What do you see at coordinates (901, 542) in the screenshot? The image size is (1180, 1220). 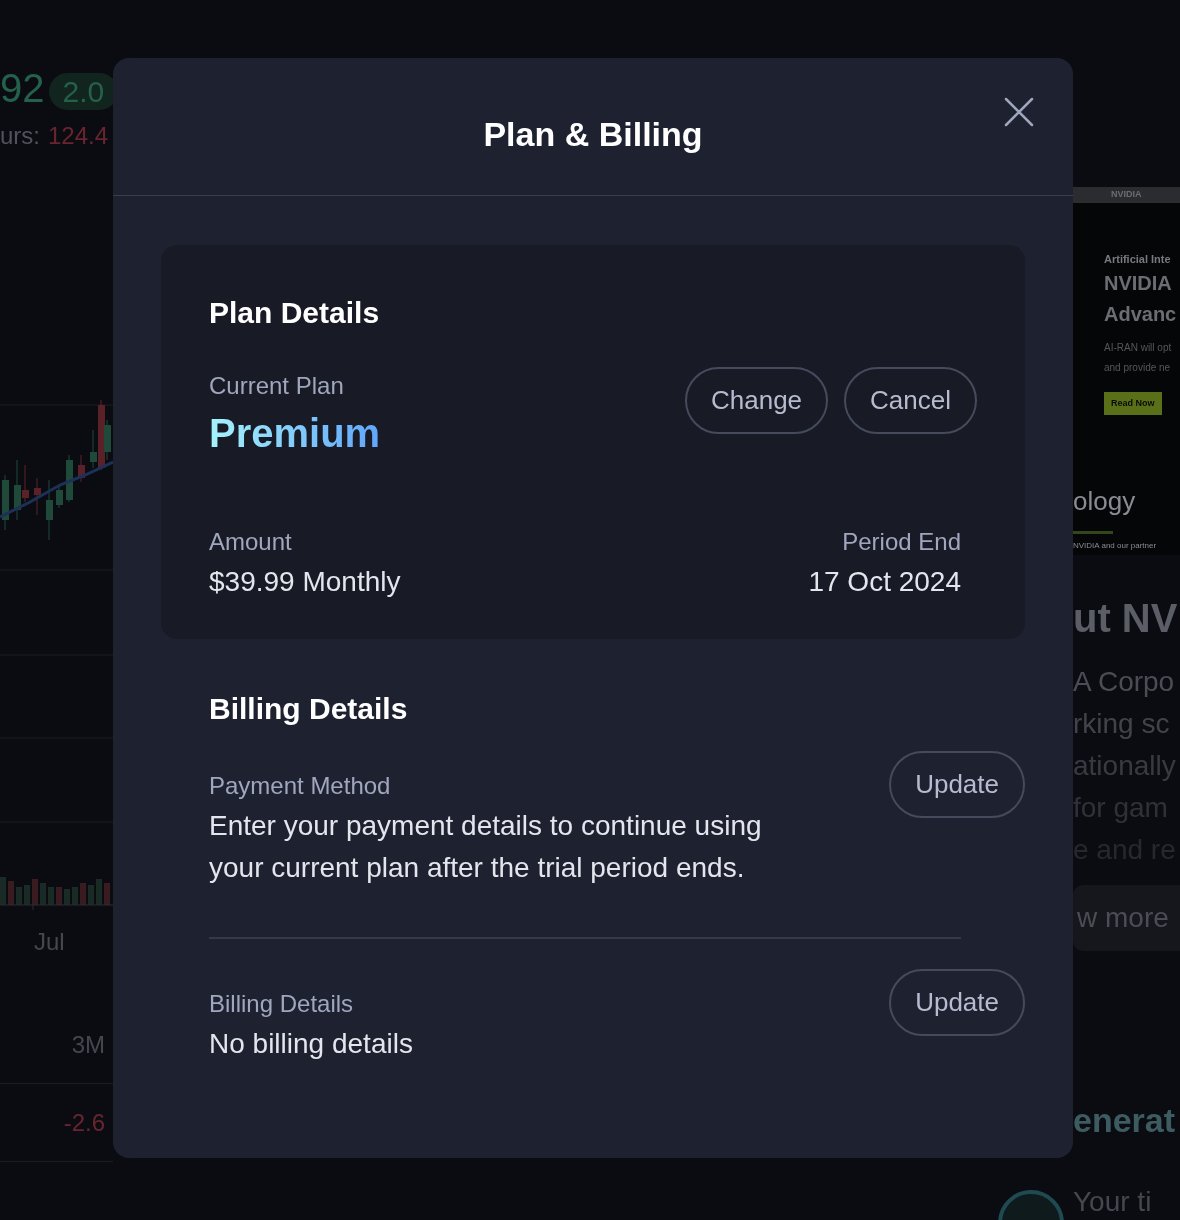 I see `field-label: Period End` at bounding box center [901, 542].